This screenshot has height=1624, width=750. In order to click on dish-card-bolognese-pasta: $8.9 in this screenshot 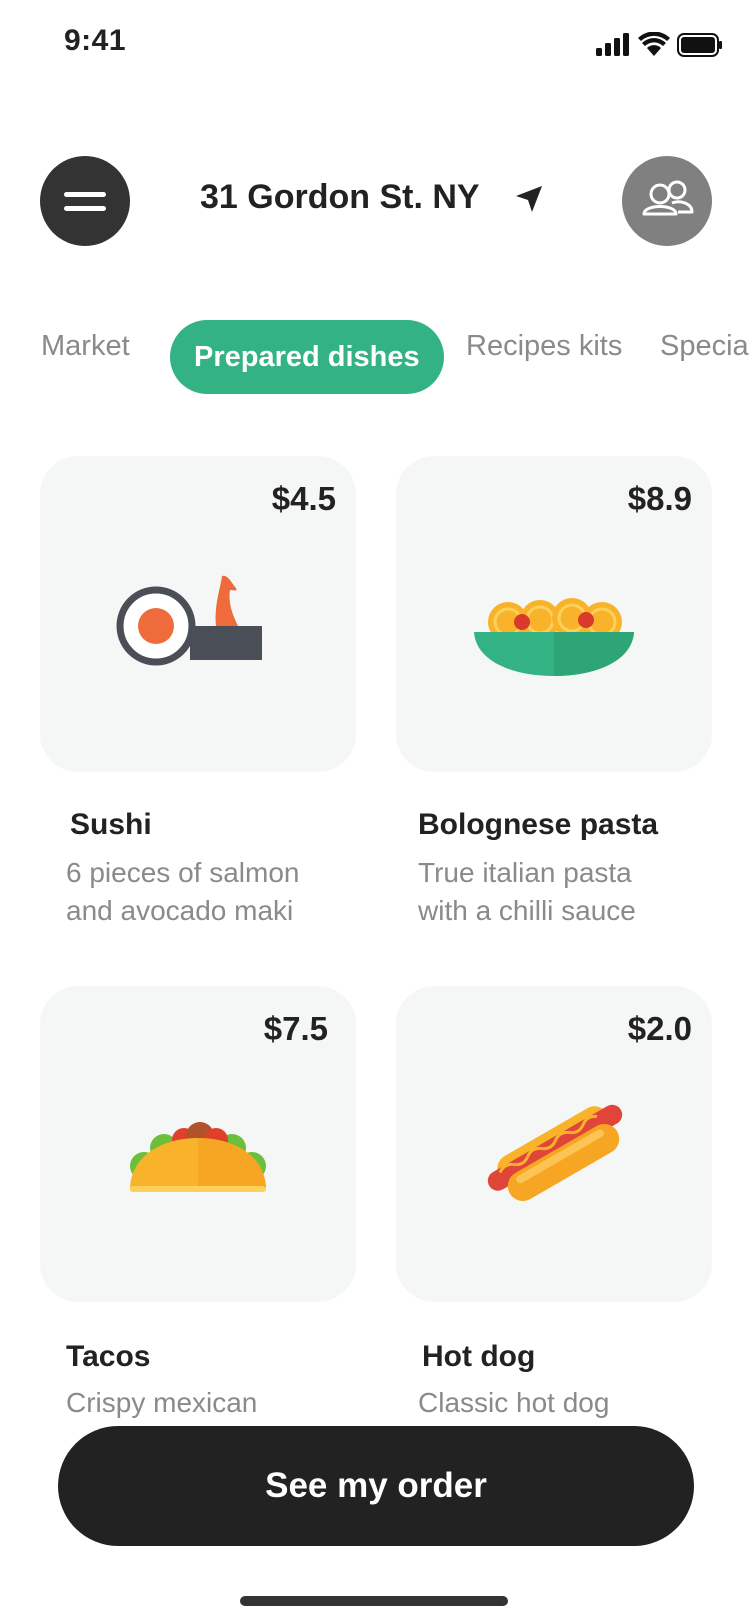, I will do `click(554, 614)`.